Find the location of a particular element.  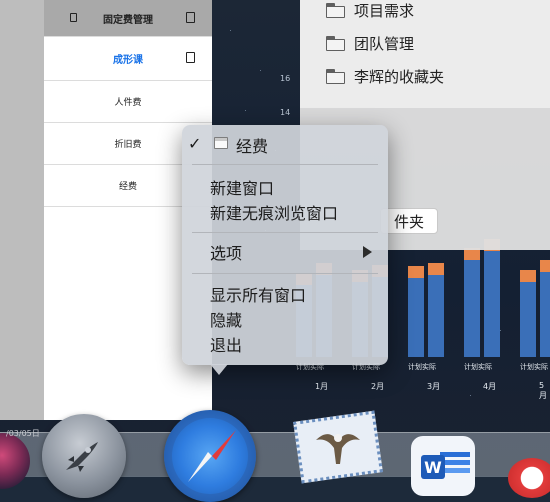

finder-folder-item: 团队管理 is located at coordinates (370, 43).